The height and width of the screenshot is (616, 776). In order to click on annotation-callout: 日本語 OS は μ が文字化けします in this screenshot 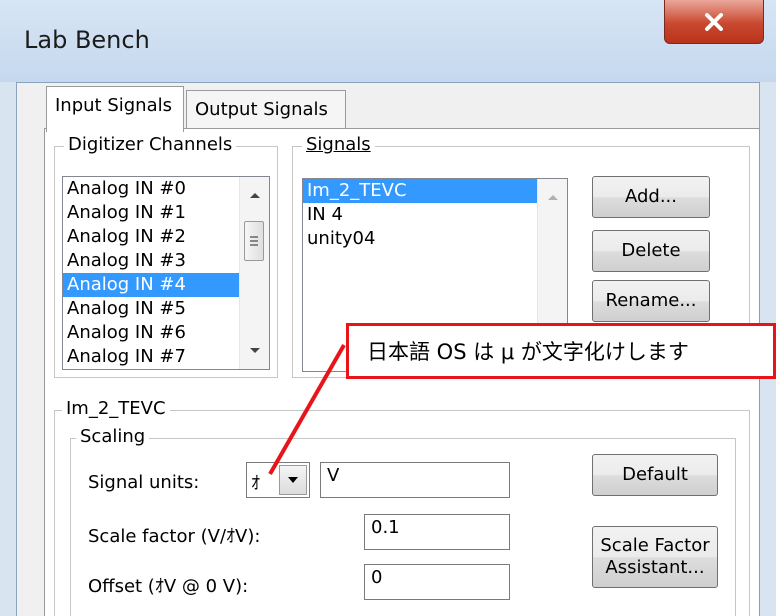, I will do `click(561, 351)`.